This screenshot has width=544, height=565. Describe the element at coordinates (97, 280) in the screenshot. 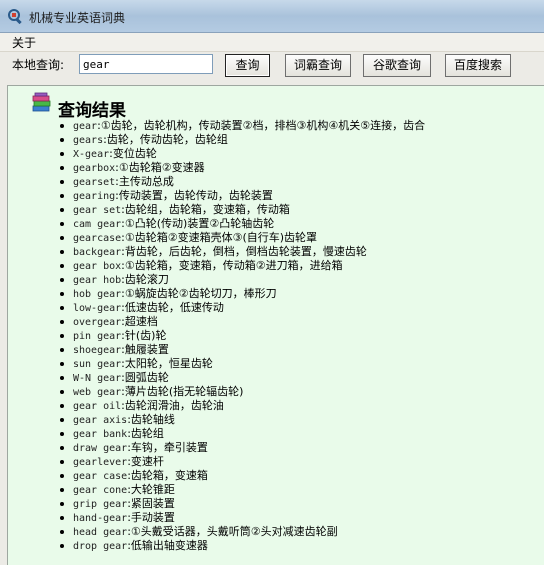

I see `result-term: gear hob` at that location.